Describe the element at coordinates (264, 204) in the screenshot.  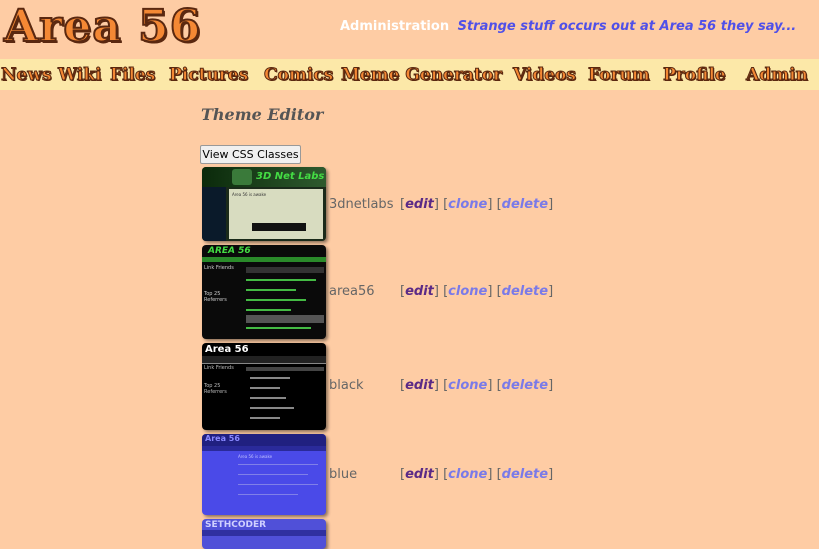
I see `theme-thumbnail: 3D Net Labs Area 56 is awake` at that location.